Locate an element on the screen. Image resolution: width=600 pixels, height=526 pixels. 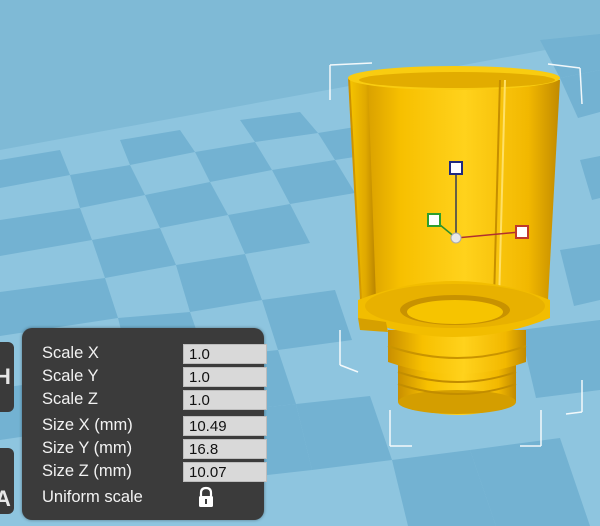
uniform-scale-row: Uniform scale is located at coordinates (147, 497).